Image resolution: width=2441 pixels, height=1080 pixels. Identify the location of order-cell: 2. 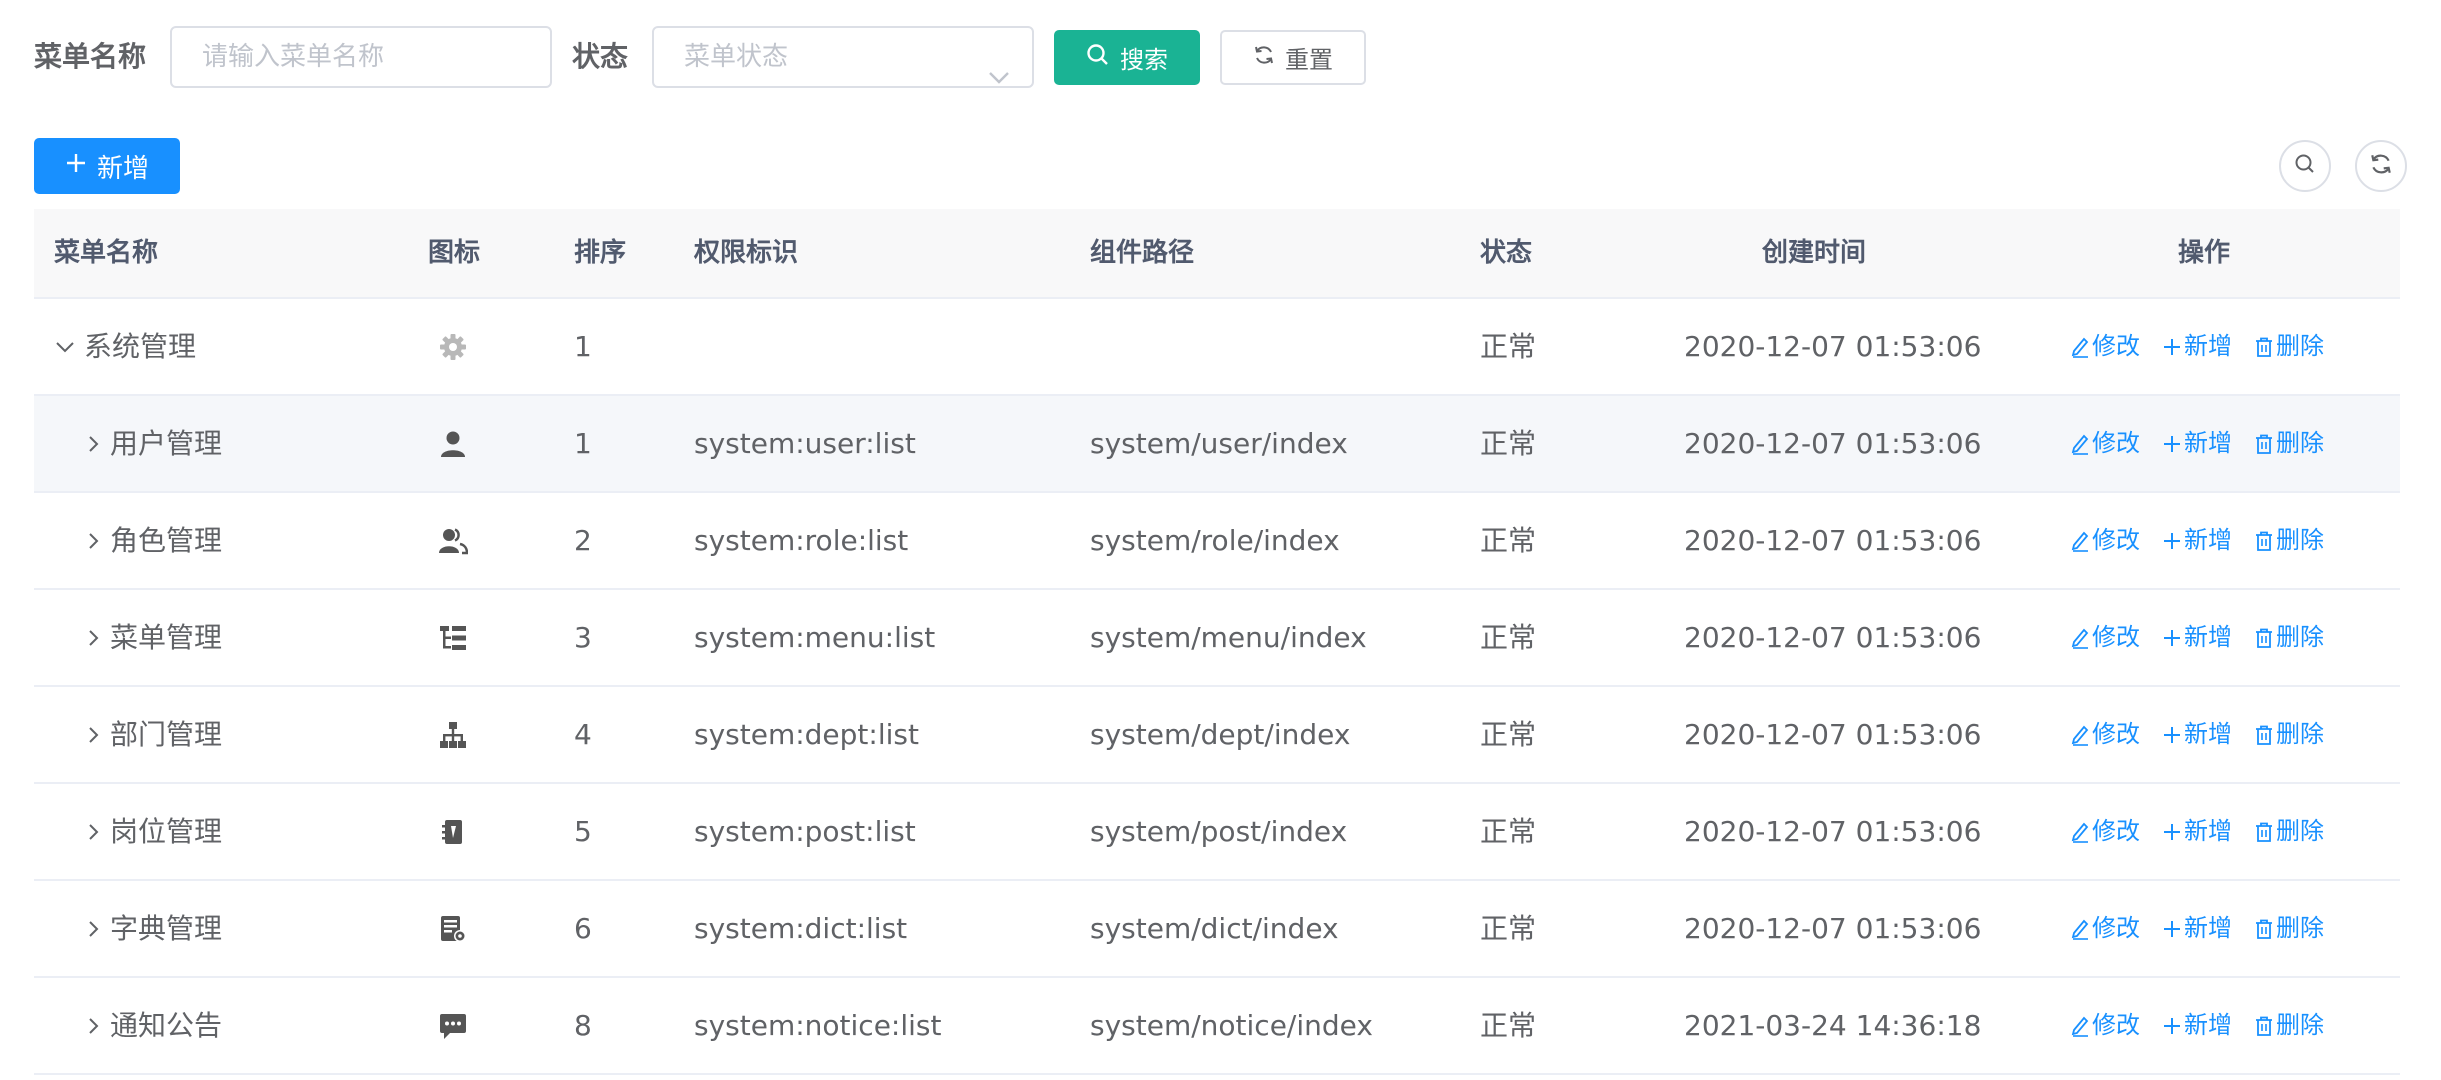
(583, 540).